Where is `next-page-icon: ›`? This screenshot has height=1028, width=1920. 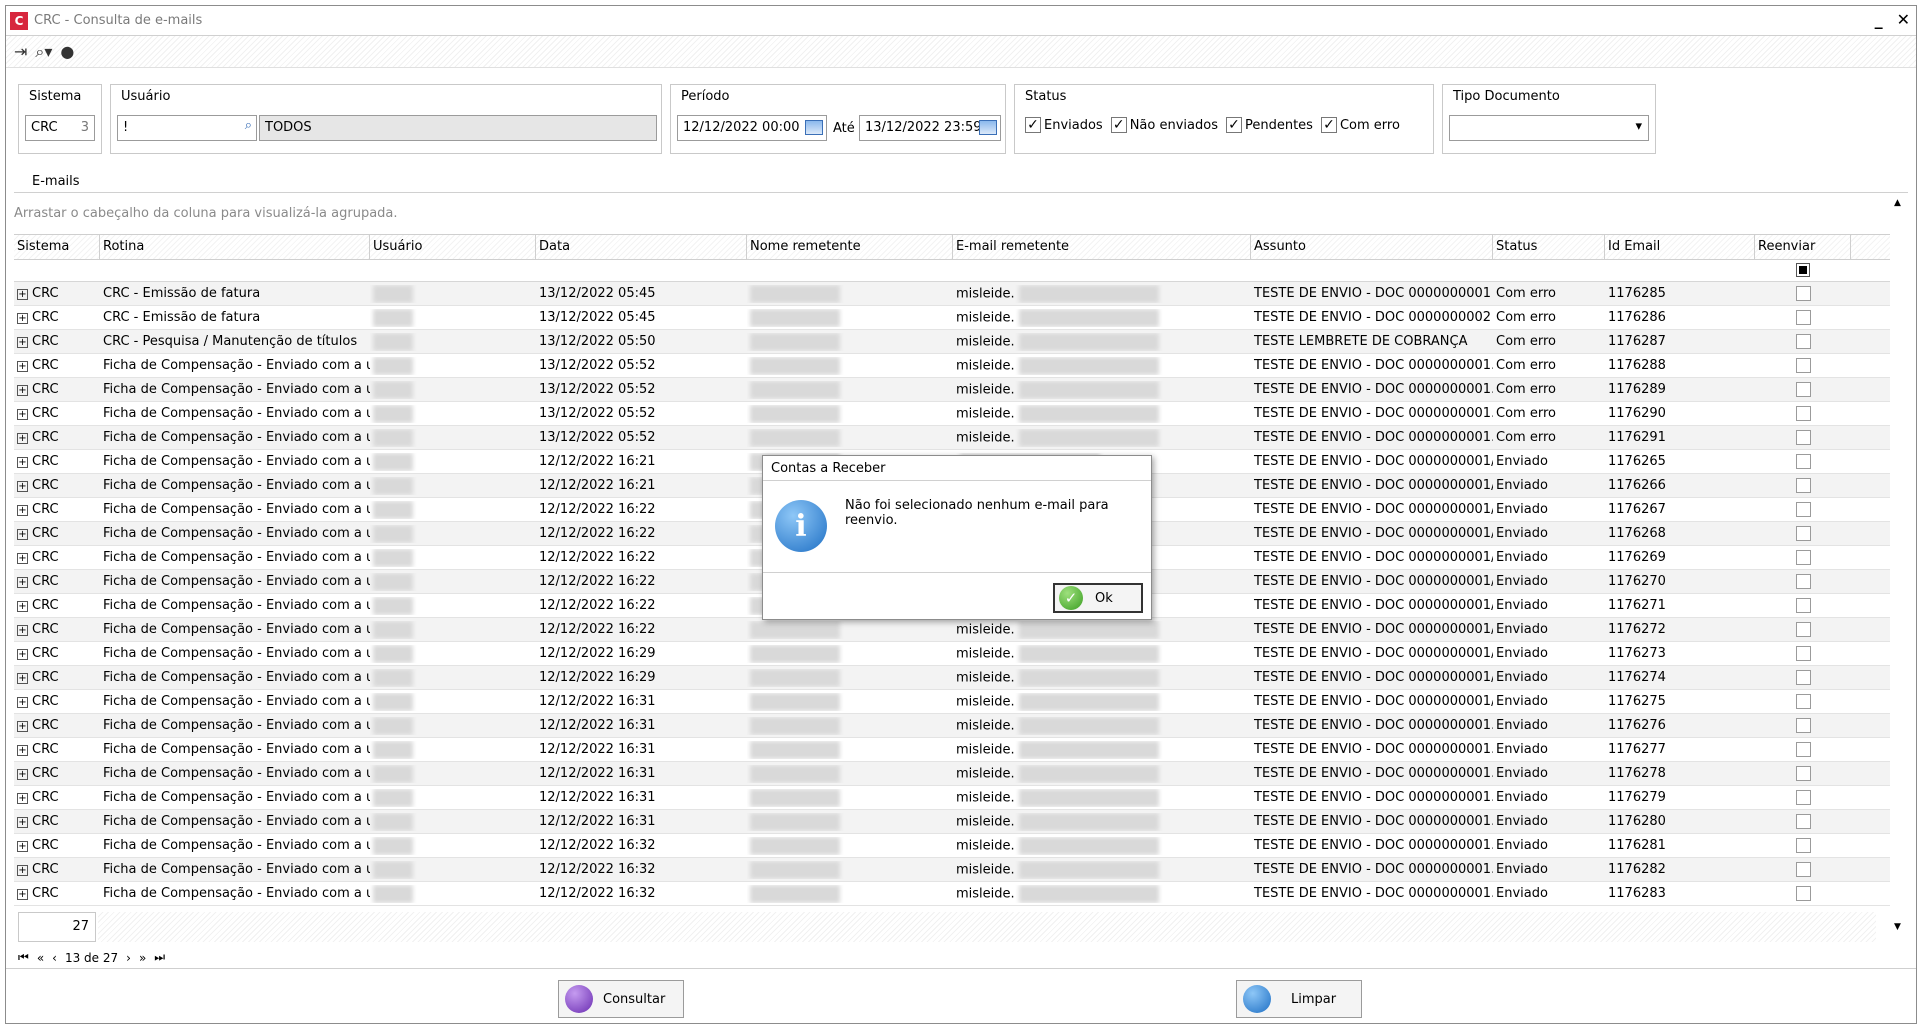 next-page-icon: › is located at coordinates (128, 958).